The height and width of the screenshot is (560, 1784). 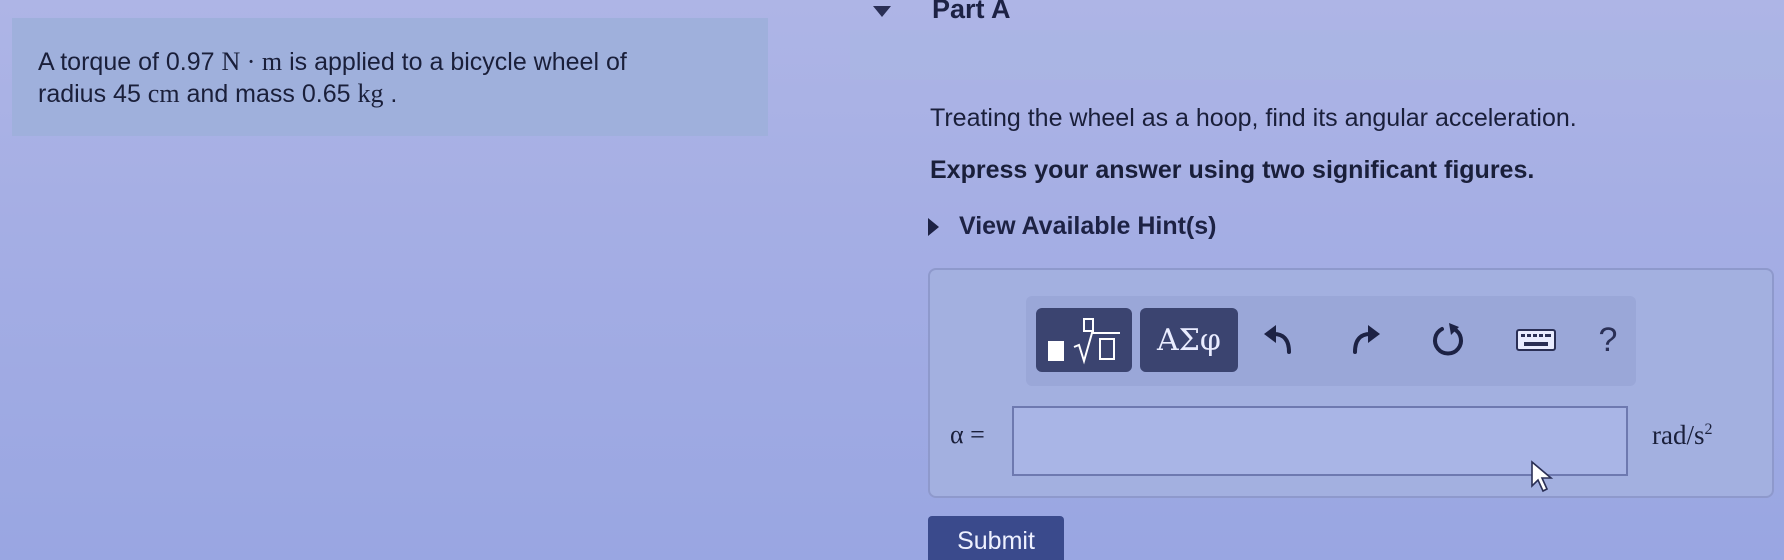 What do you see at coordinates (1331, 341) in the screenshot?
I see `math-toolbar: ΑΣφ ?` at bounding box center [1331, 341].